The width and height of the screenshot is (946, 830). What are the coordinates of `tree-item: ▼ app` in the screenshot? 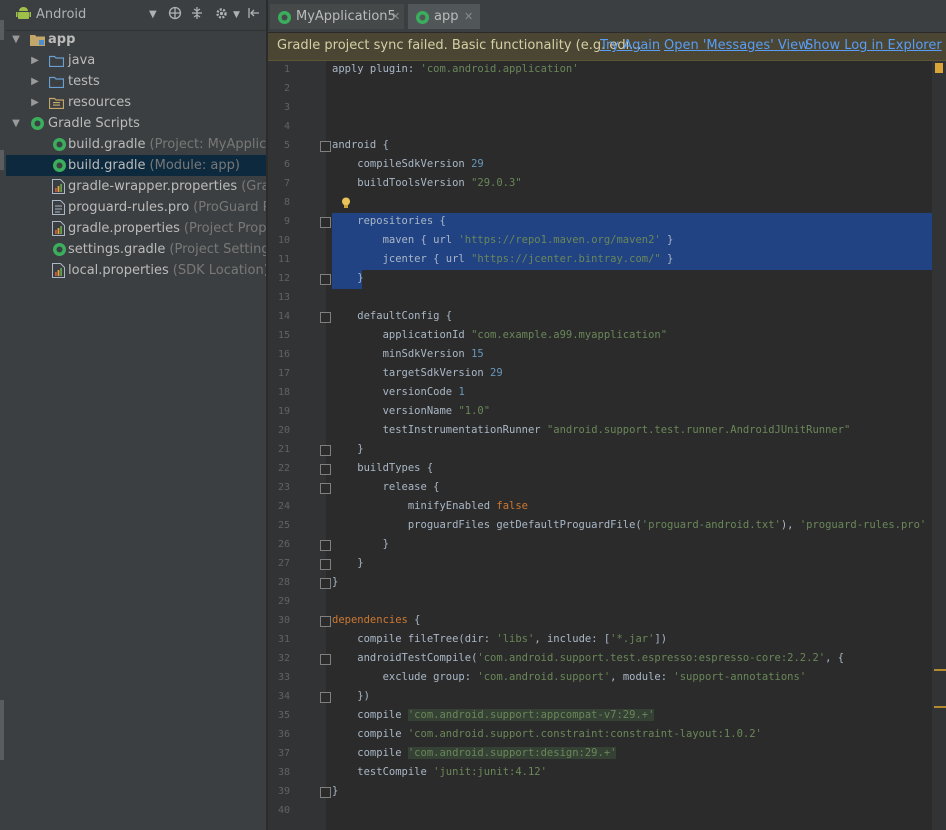 It's located at (136, 39).